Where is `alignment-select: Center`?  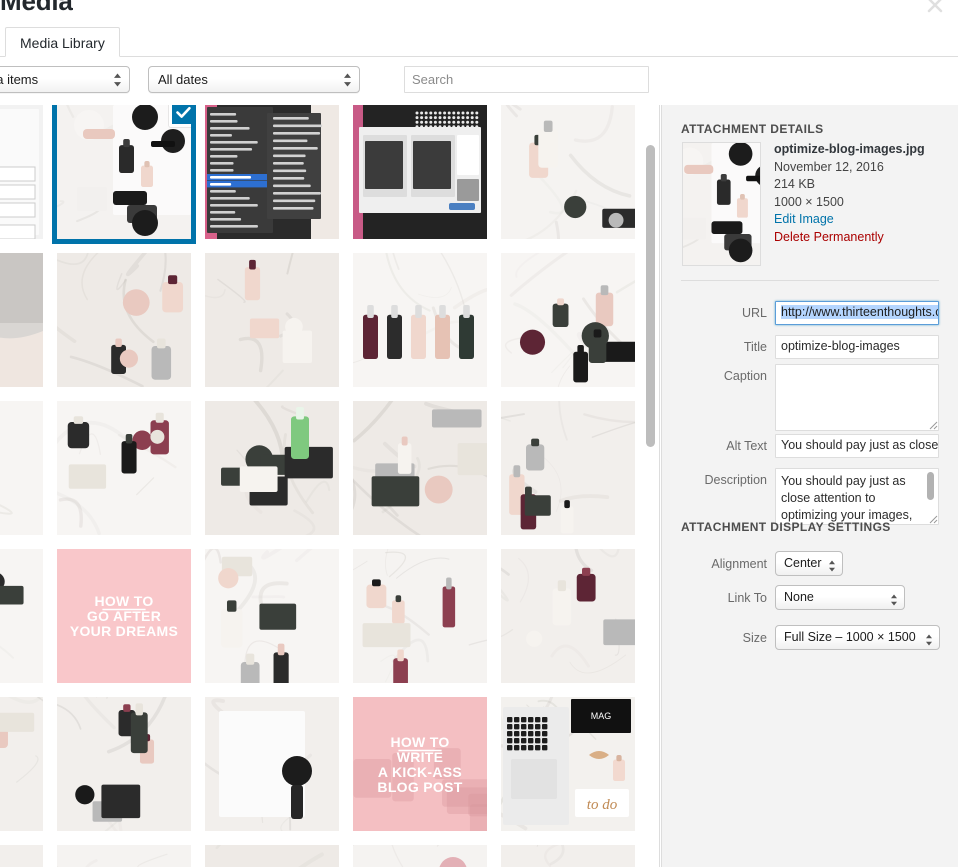
alignment-select: Center is located at coordinates (809, 563).